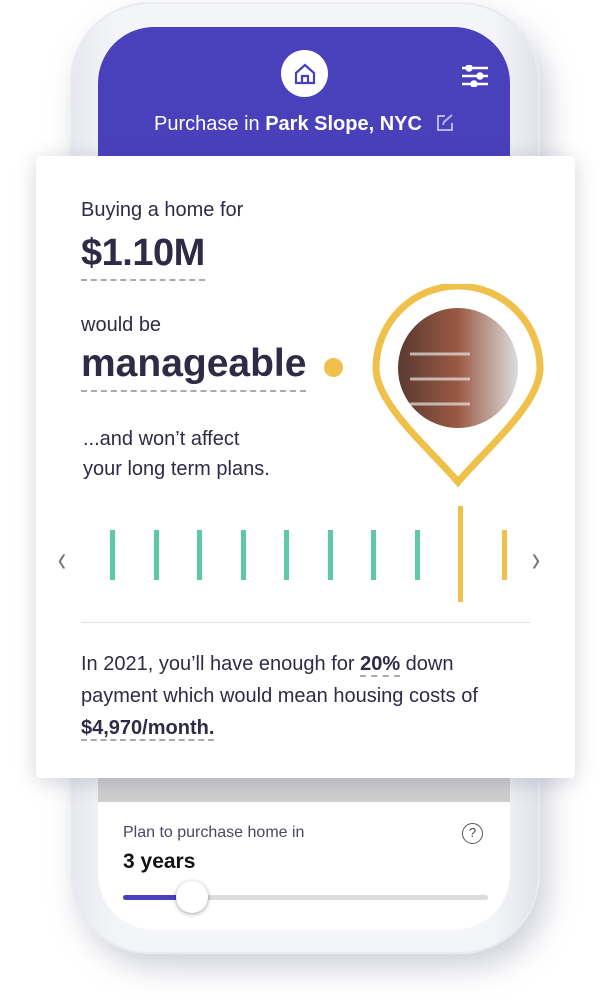 This screenshot has height=1002, width=612. What do you see at coordinates (343, 124) in the screenshot?
I see `location: Park Slope, NYC` at bounding box center [343, 124].